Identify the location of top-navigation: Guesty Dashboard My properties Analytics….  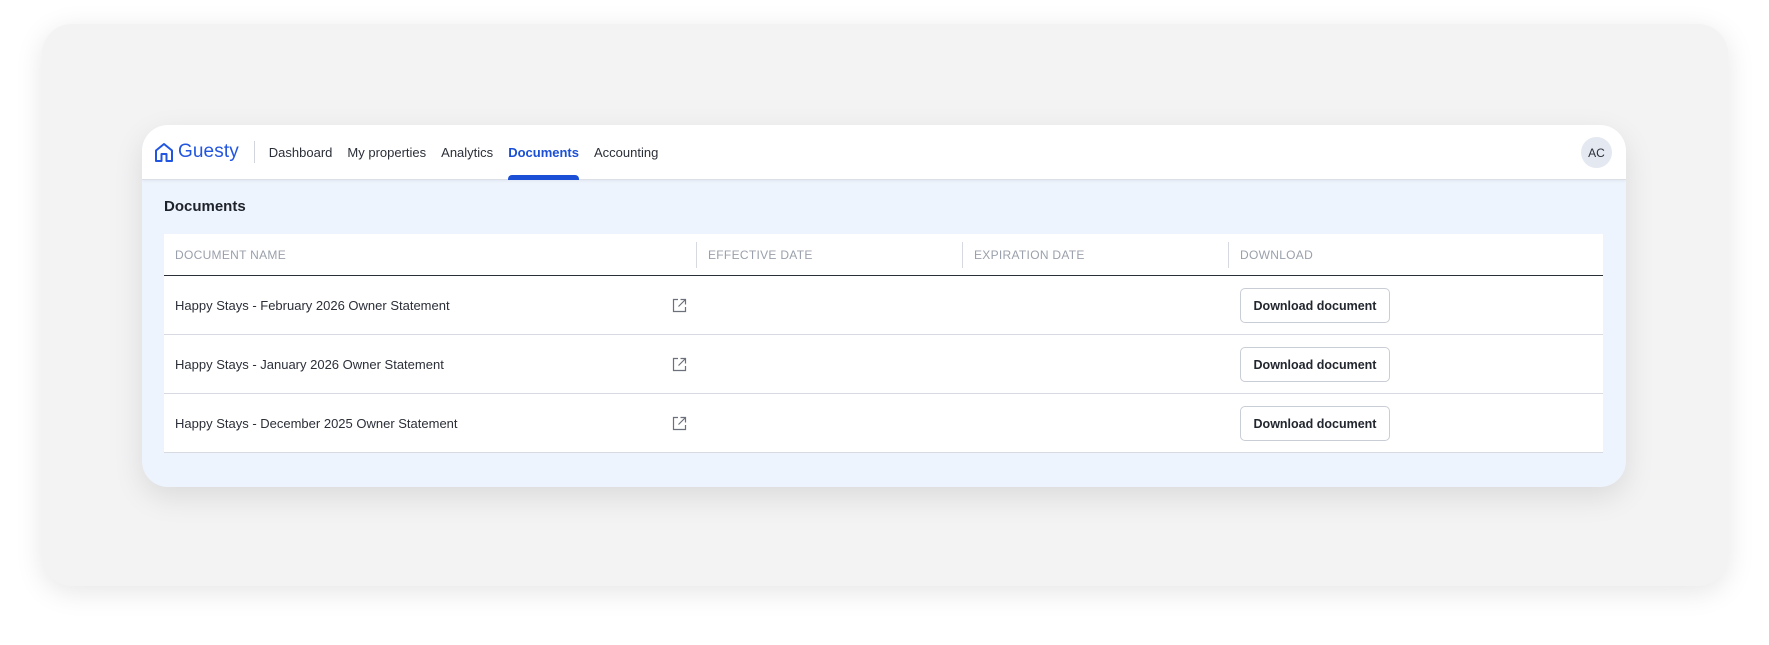
(884, 152).